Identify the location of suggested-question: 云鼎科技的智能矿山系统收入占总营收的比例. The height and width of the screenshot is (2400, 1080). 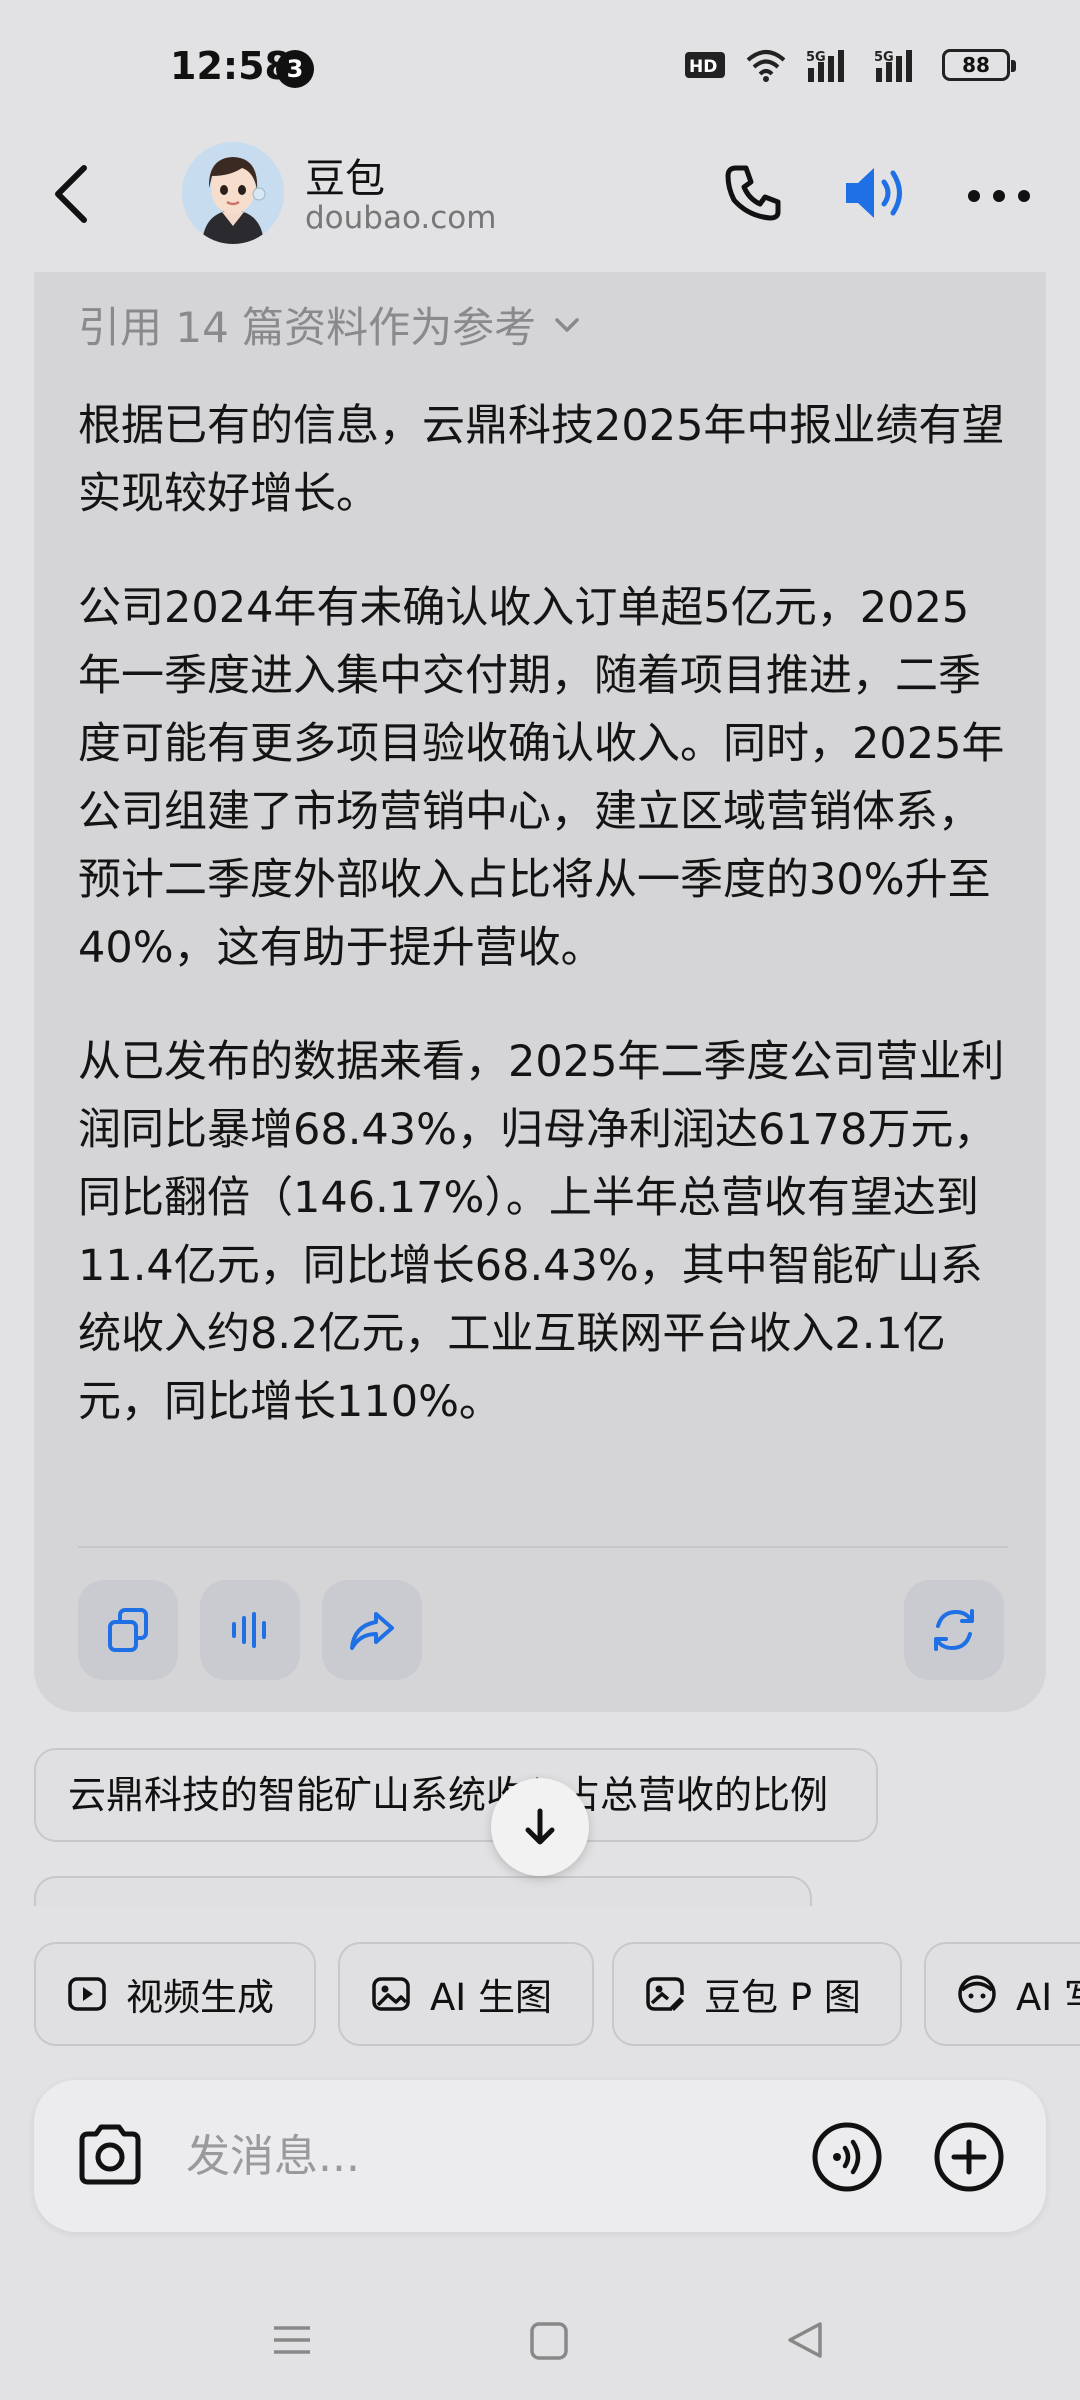
(456, 1795).